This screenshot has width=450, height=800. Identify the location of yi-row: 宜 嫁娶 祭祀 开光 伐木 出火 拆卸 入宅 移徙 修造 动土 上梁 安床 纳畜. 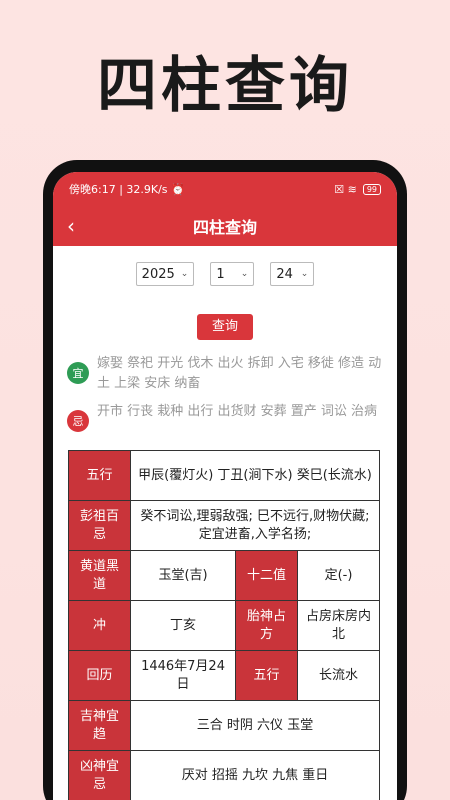
(225, 374).